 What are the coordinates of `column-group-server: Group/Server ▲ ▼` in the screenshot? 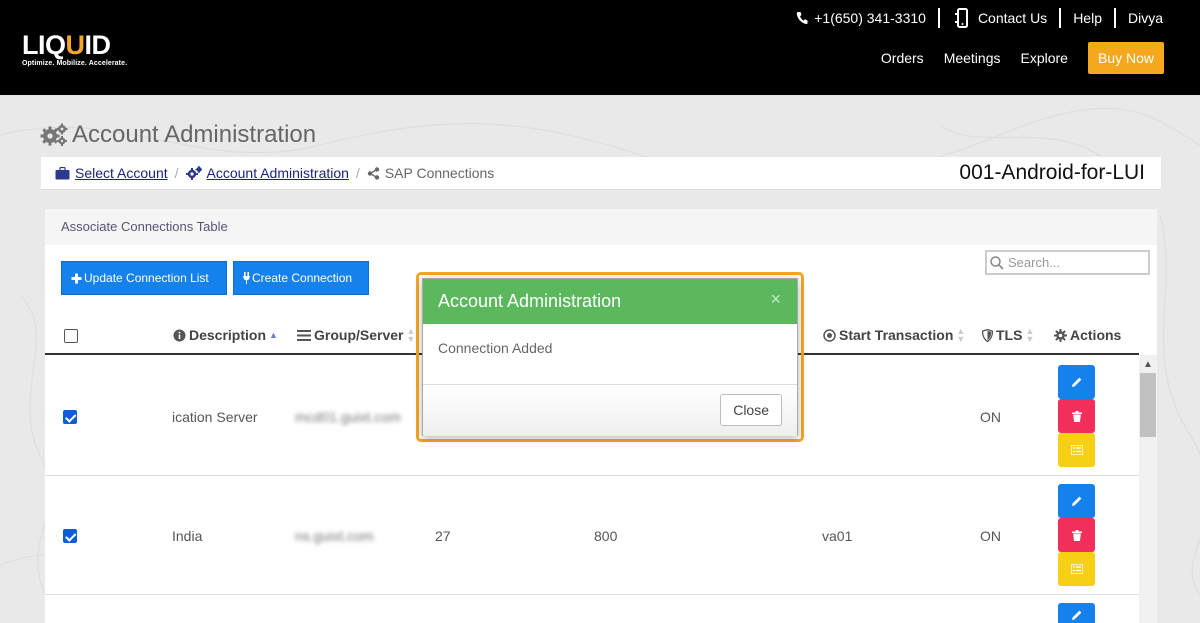 It's located at (356, 335).